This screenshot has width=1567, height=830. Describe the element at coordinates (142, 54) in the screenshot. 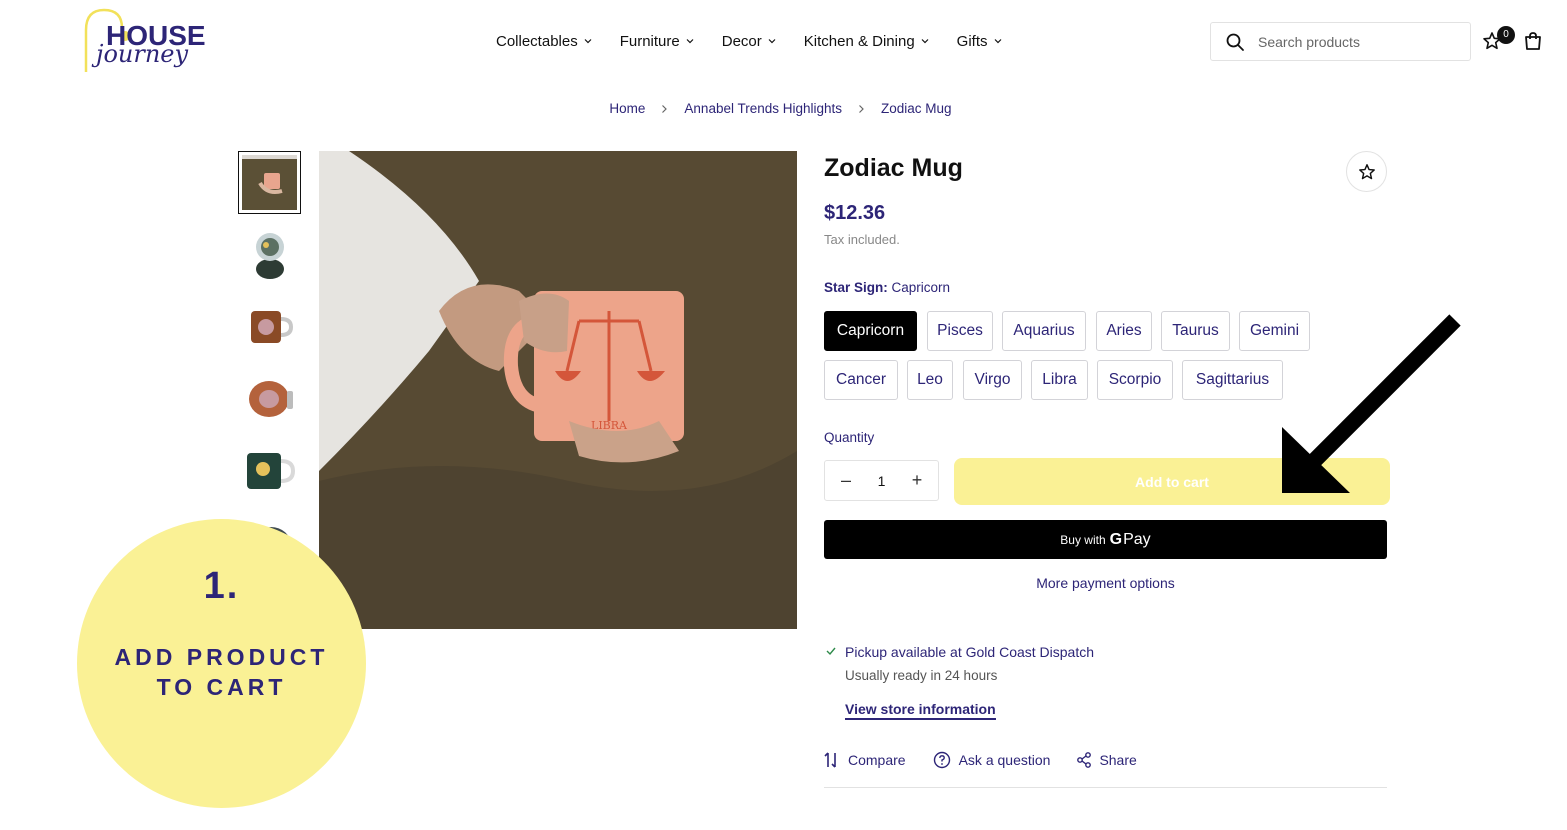

I see `logo-line2: journey` at that location.